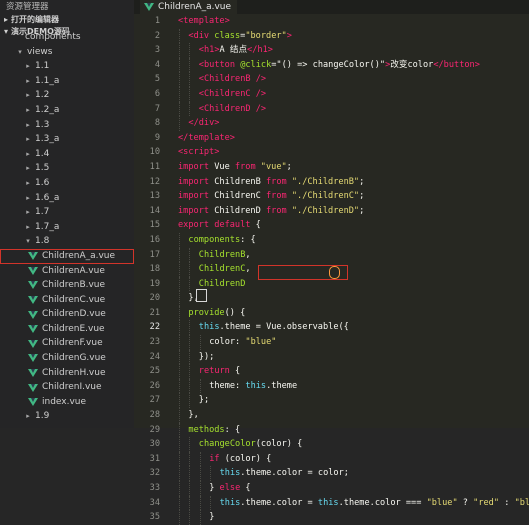 The width and height of the screenshot is (529, 525). Describe the element at coordinates (157, 64) in the screenshot. I see `line-number: 4` at that location.